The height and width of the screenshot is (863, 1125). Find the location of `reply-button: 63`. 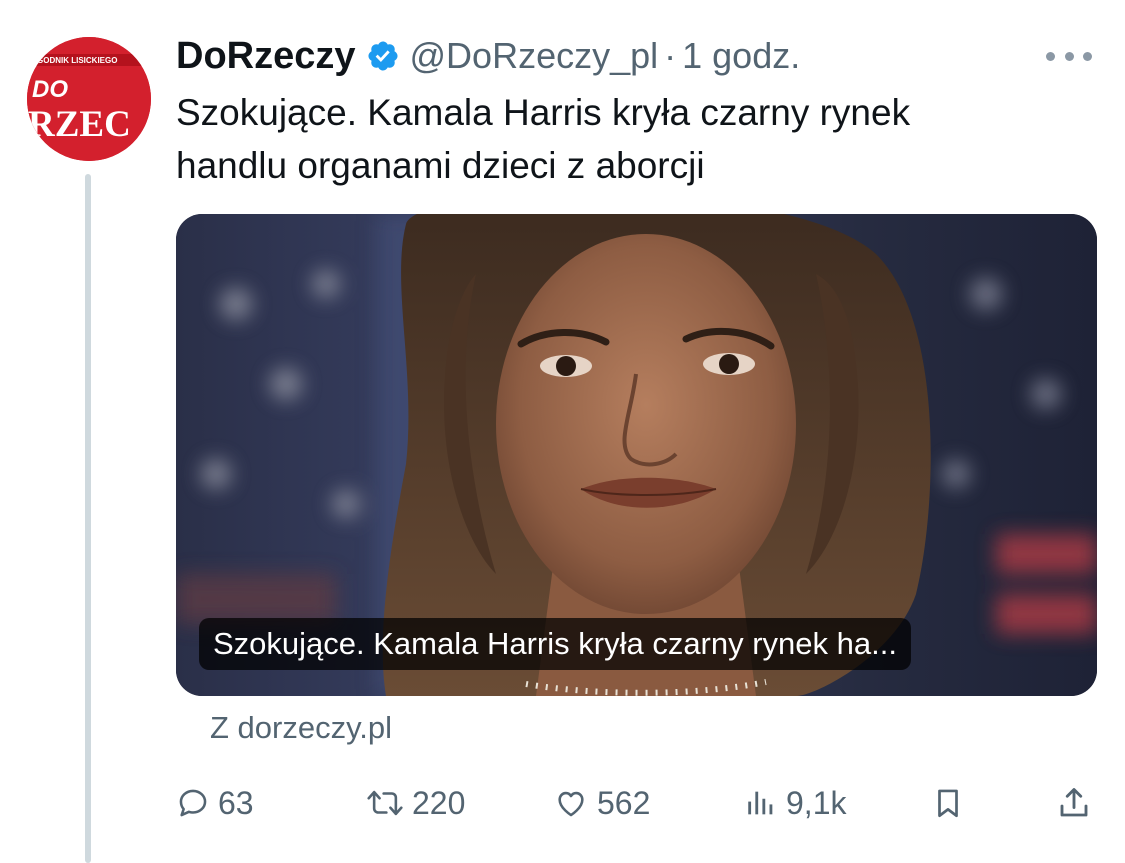

reply-button: 63 is located at coordinates (215, 803).